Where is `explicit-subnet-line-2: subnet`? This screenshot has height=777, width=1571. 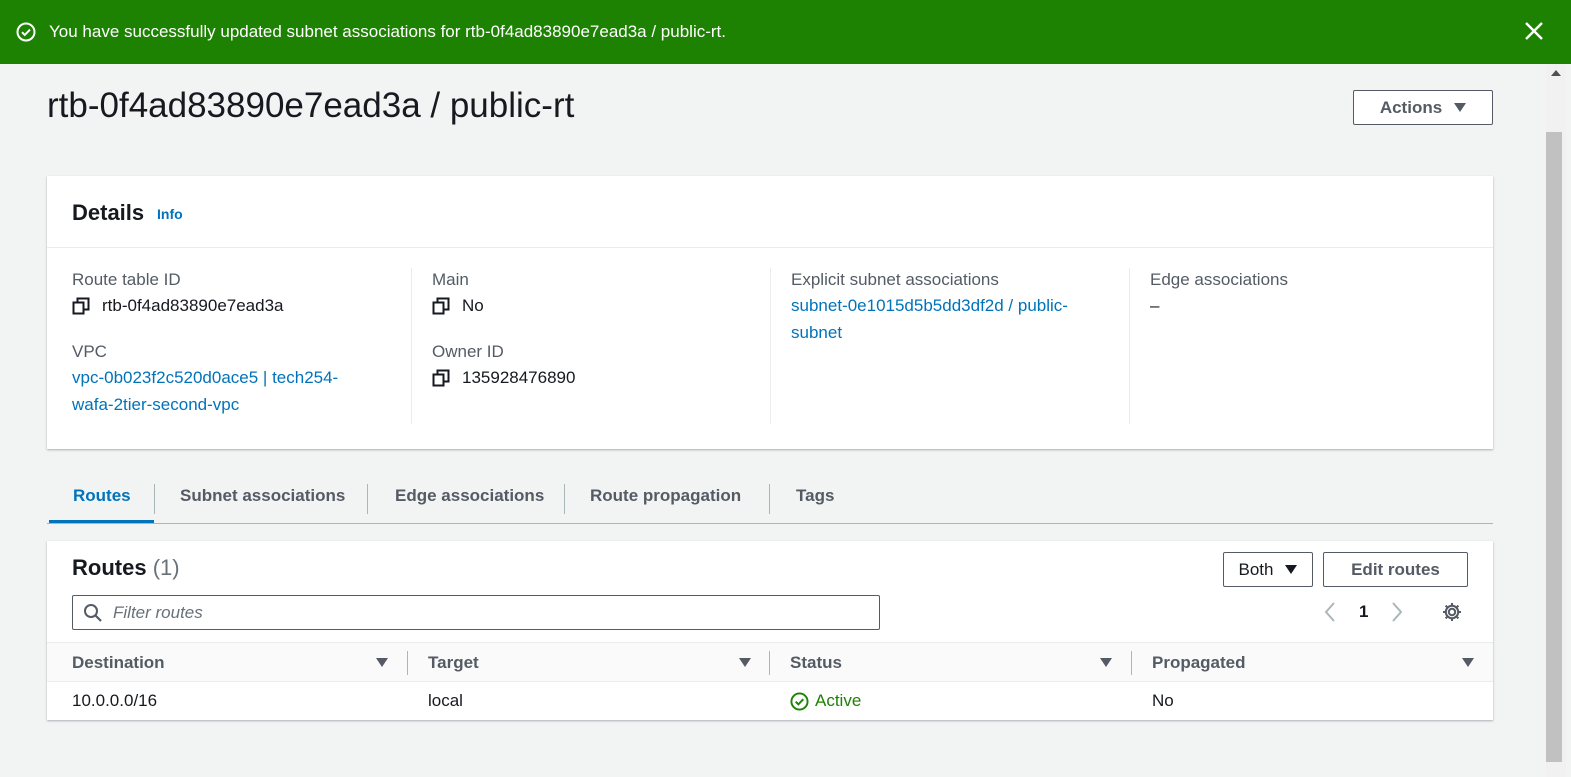 explicit-subnet-line-2: subnet is located at coordinates (817, 332).